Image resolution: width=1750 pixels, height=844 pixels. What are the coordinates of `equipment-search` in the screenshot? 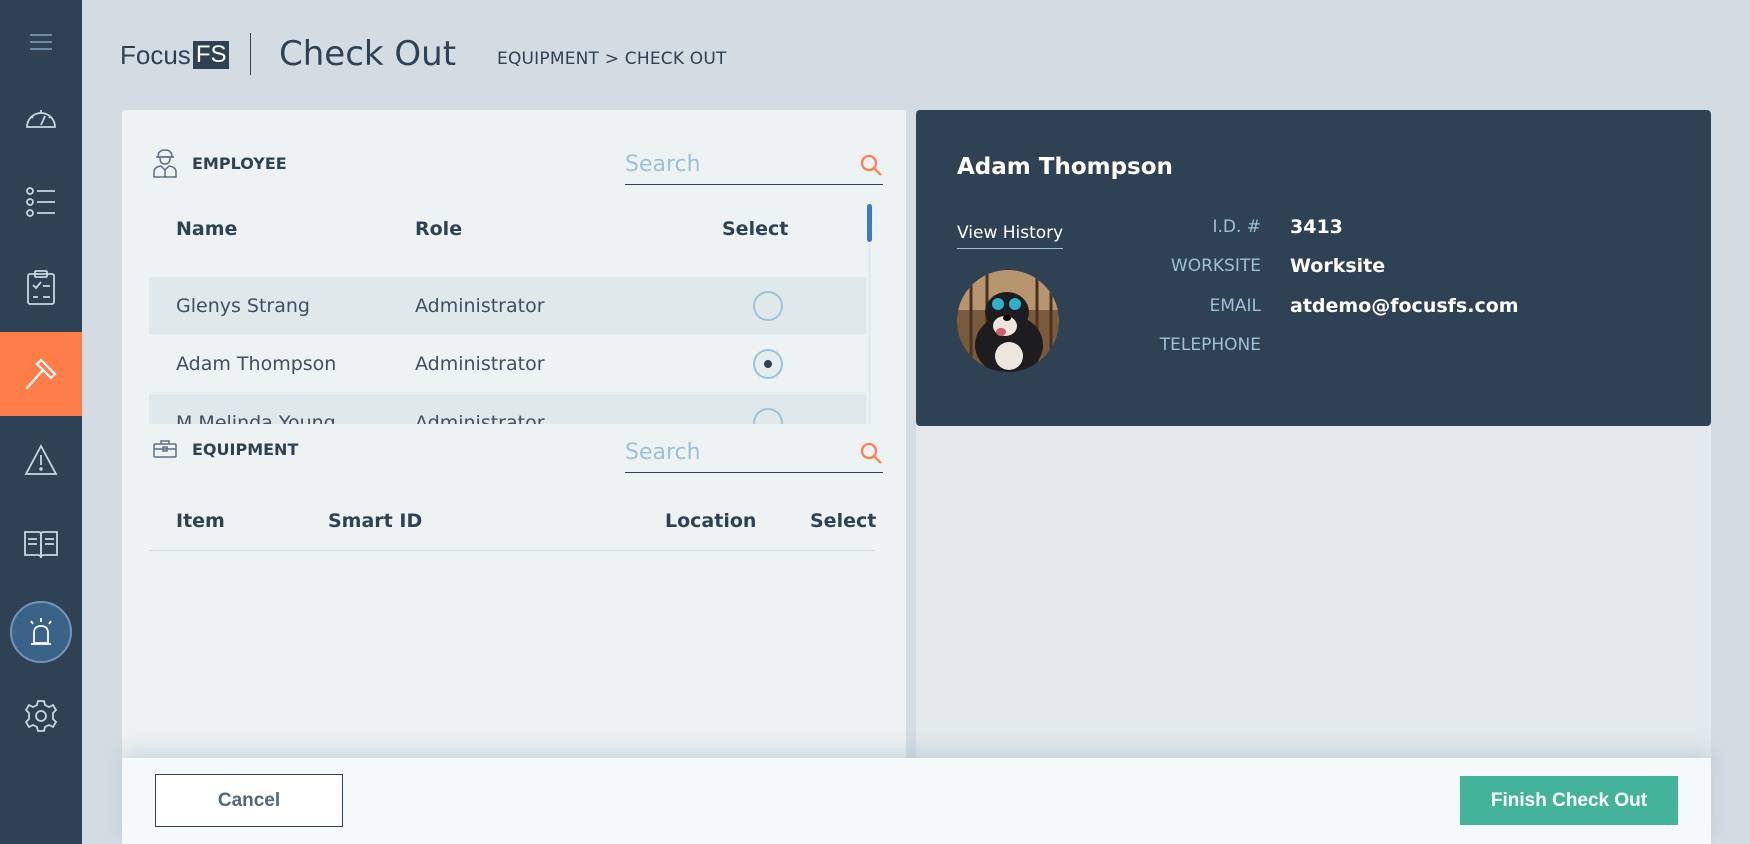 It's located at (754, 453).